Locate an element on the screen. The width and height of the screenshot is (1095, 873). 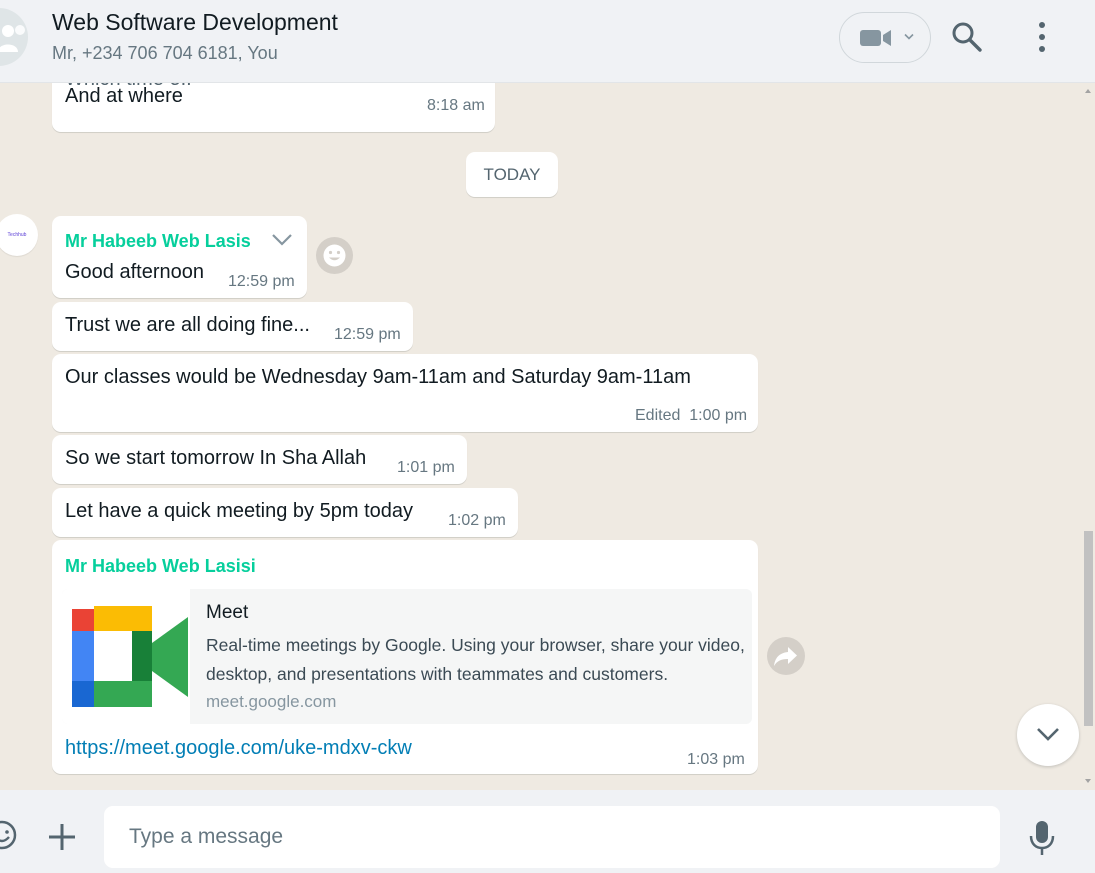
message-time: 1:03 pm is located at coordinates (716, 759).